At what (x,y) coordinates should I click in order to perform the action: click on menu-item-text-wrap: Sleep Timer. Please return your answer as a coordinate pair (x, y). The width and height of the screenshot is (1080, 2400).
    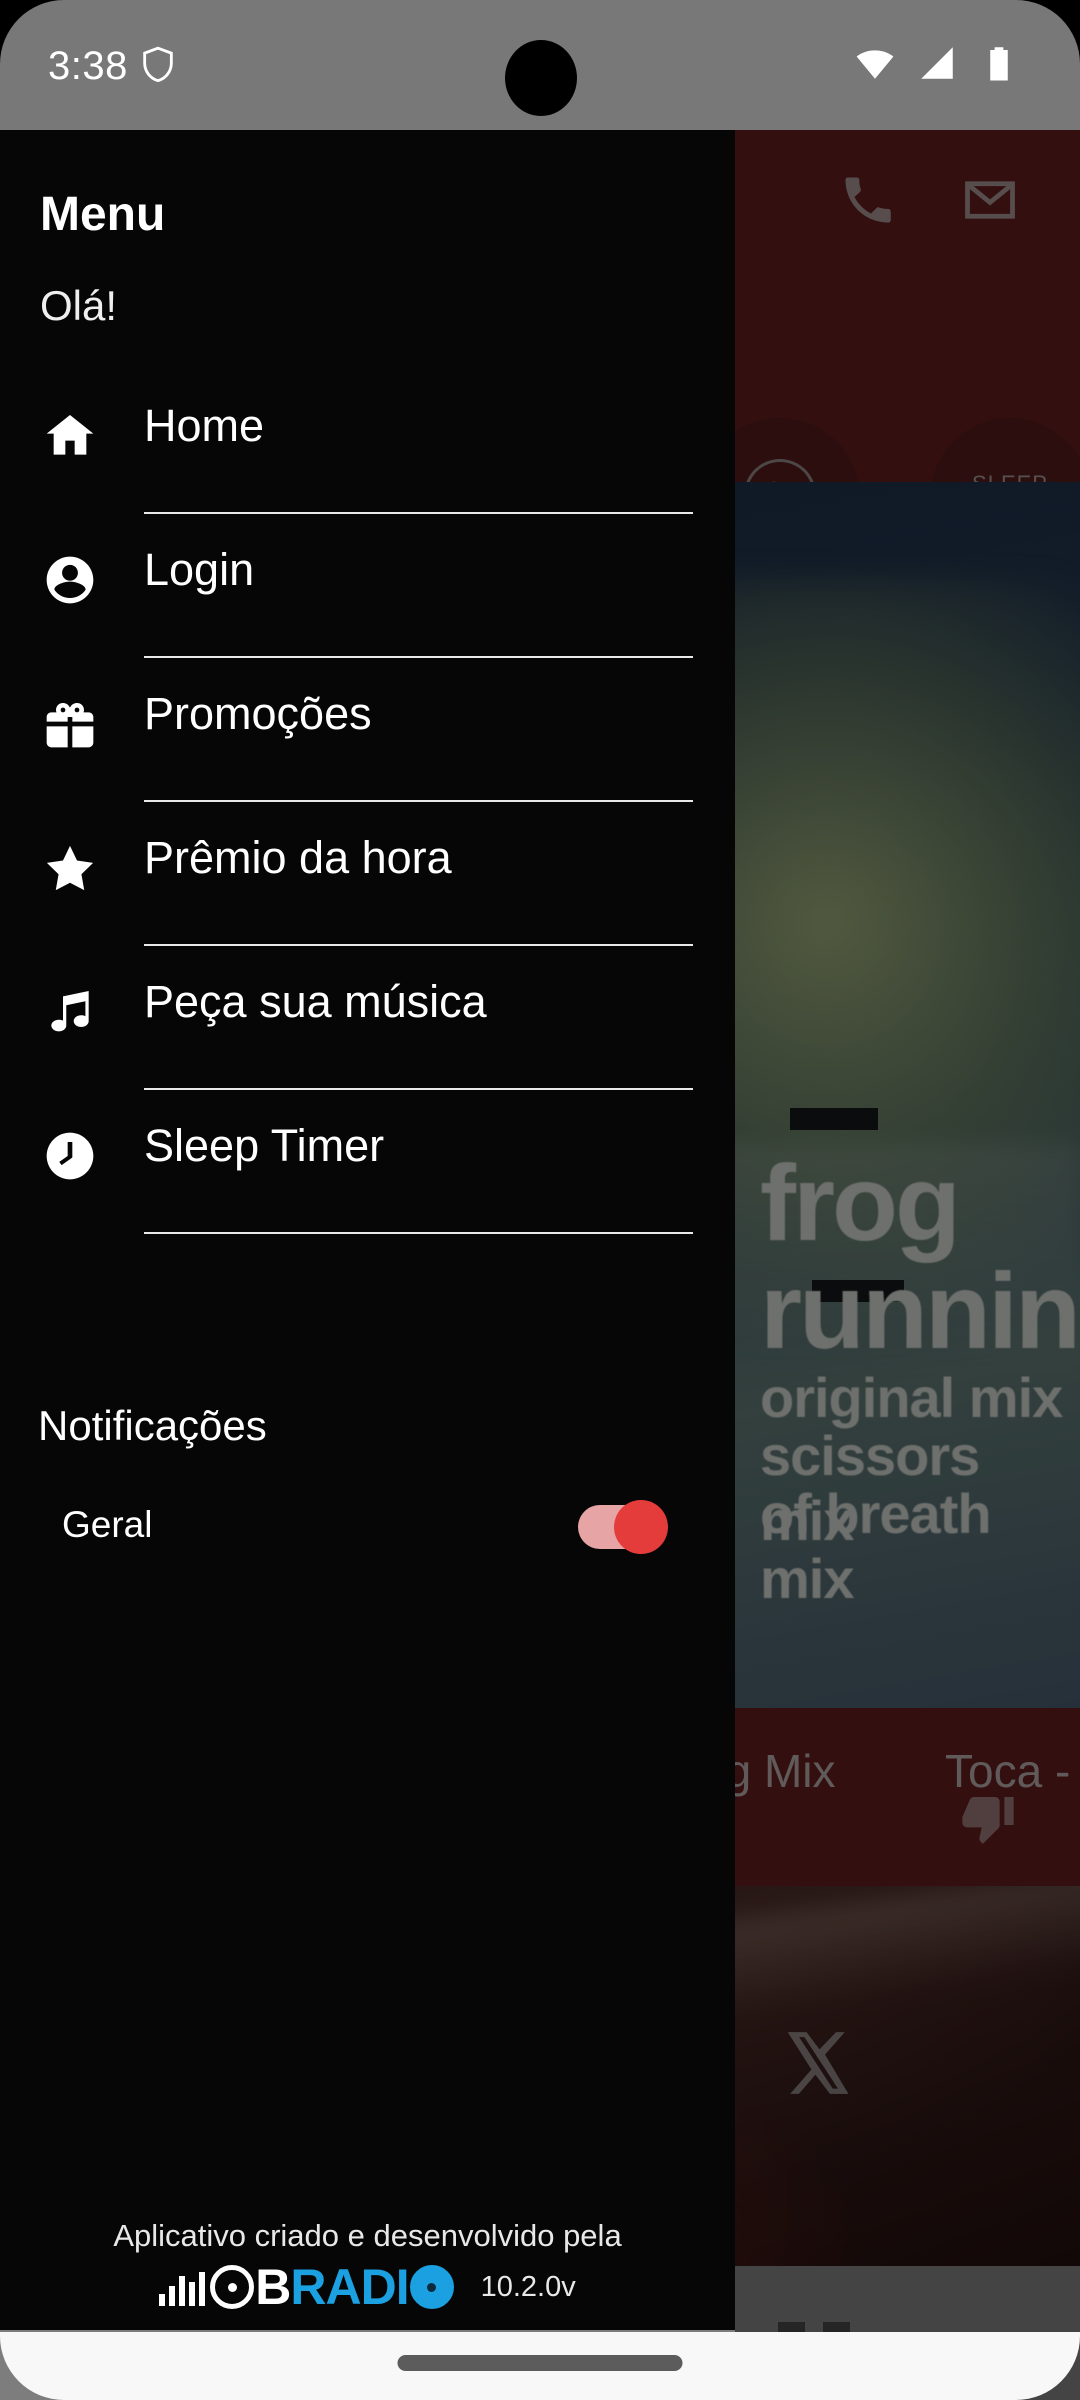
    Looking at the image, I should click on (439, 1178).